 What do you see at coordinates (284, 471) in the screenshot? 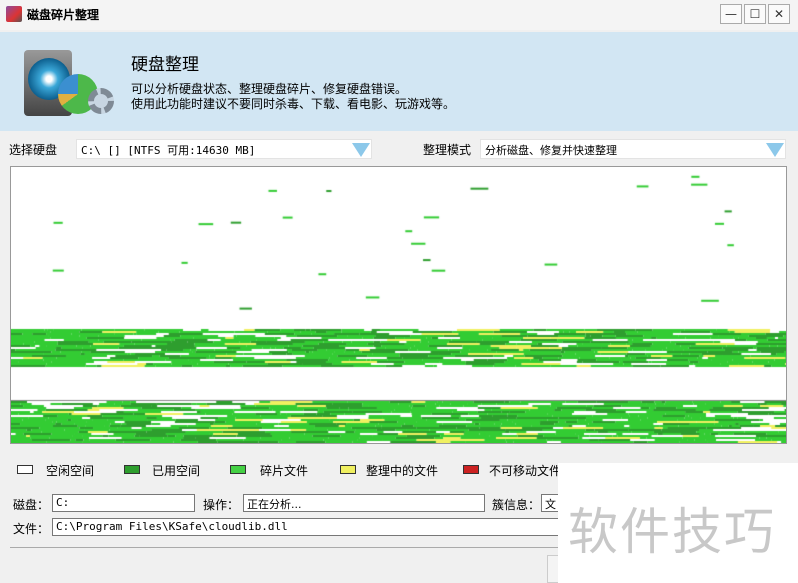
I see `legend-fragment: 碎片文件` at bounding box center [284, 471].